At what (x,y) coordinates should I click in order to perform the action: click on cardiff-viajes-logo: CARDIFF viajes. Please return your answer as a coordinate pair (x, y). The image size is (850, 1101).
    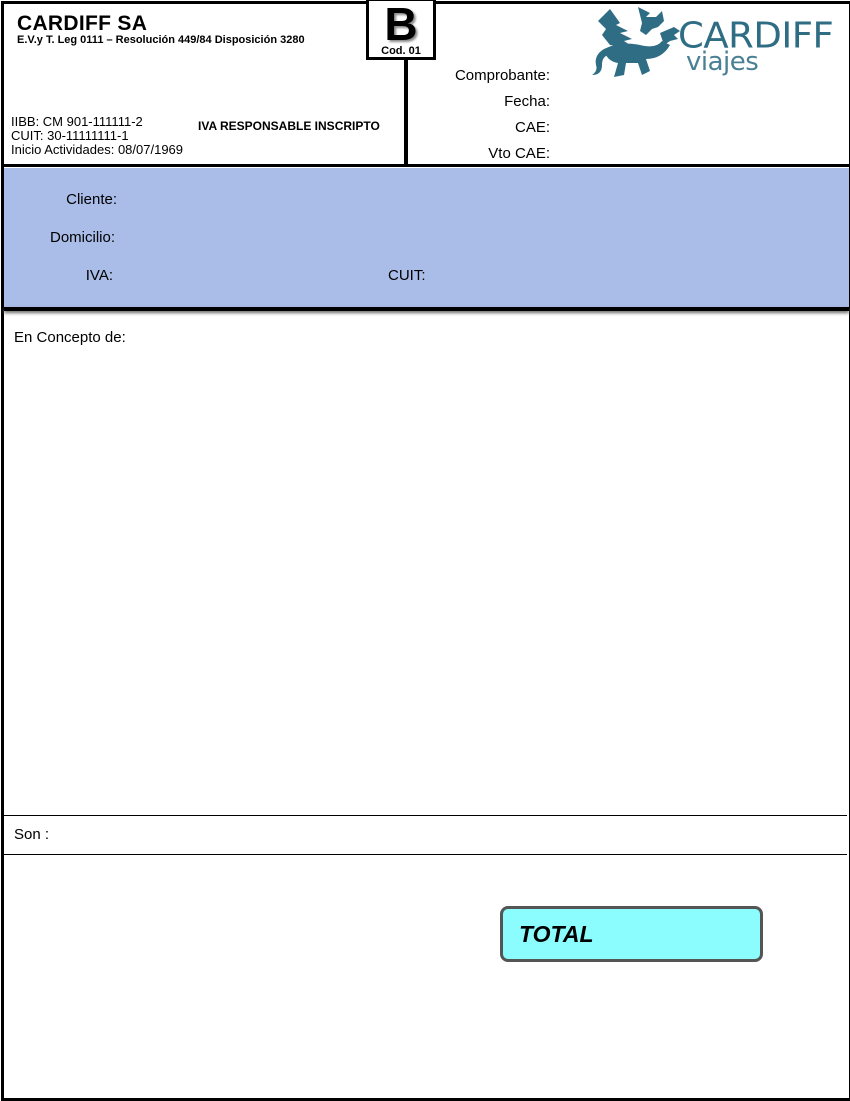
    Looking at the image, I should click on (712, 43).